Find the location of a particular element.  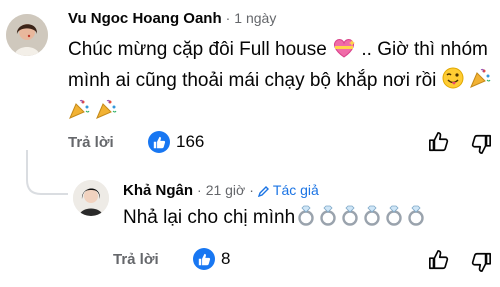

comment-header: Vu Ngoc Hoang Oanh · 1 ngày is located at coordinates (172, 18).